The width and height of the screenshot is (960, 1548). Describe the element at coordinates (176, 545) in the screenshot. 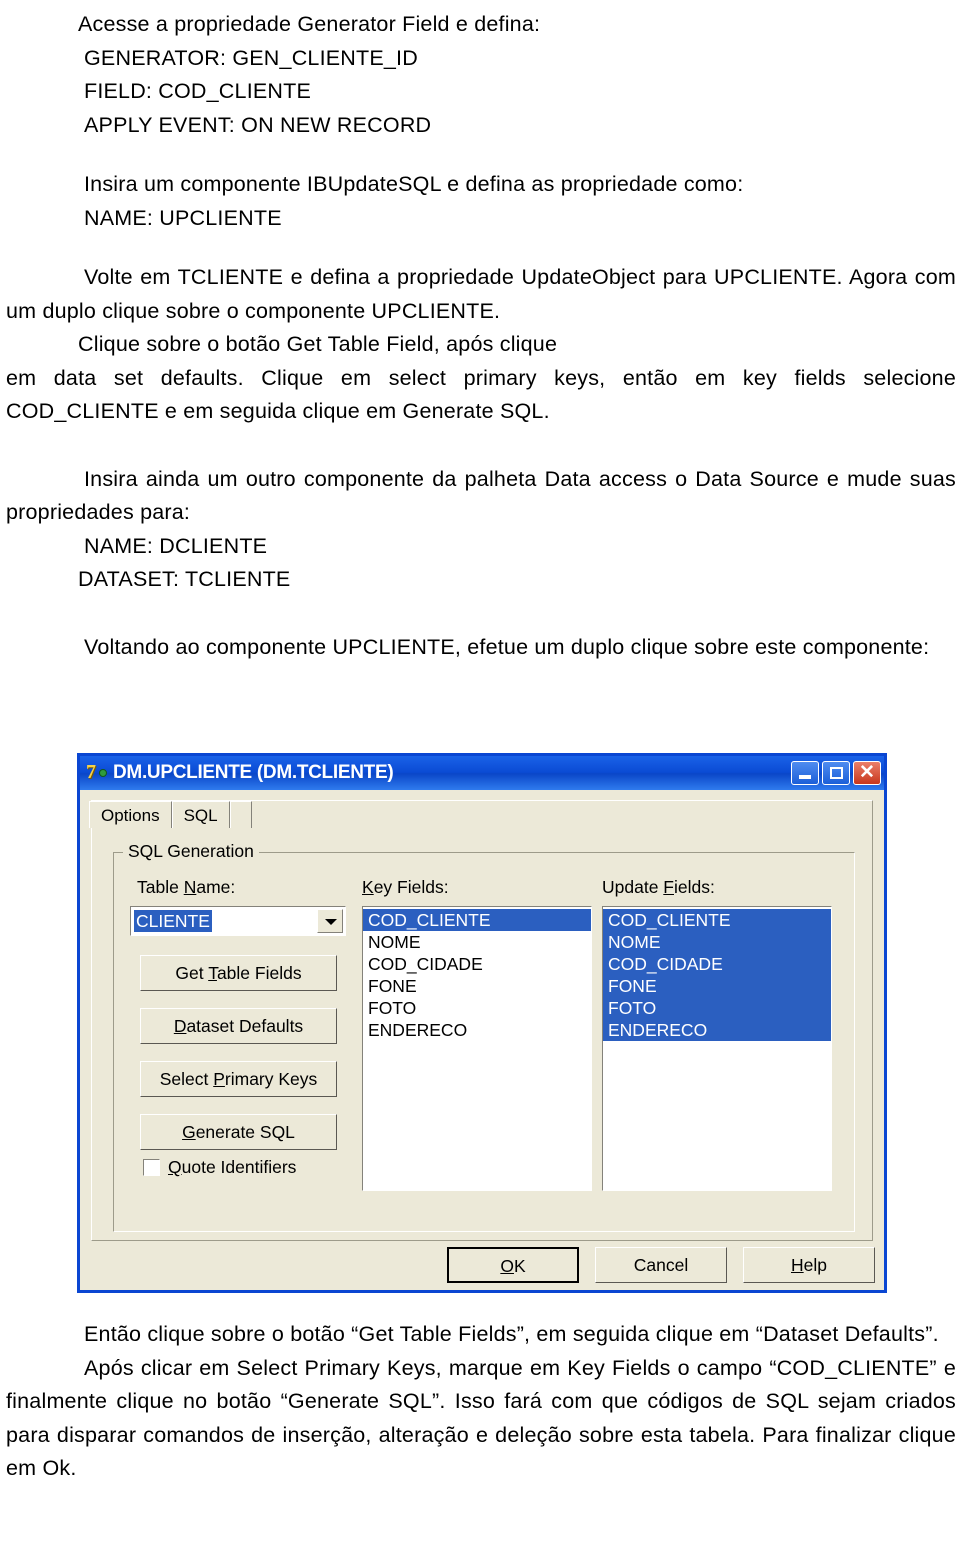

I see `paragraph-name-dcliente: NAME: DCLIENTE` at that location.